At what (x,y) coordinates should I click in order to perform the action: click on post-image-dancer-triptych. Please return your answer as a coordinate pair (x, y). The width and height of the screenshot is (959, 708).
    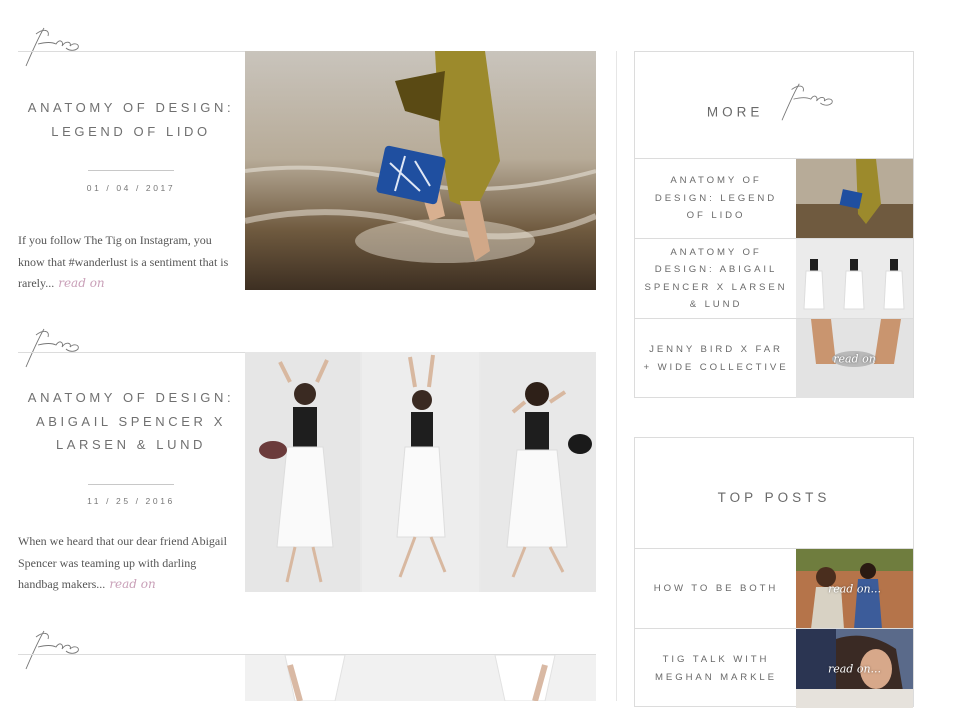
    Looking at the image, I should click on (420, 472).